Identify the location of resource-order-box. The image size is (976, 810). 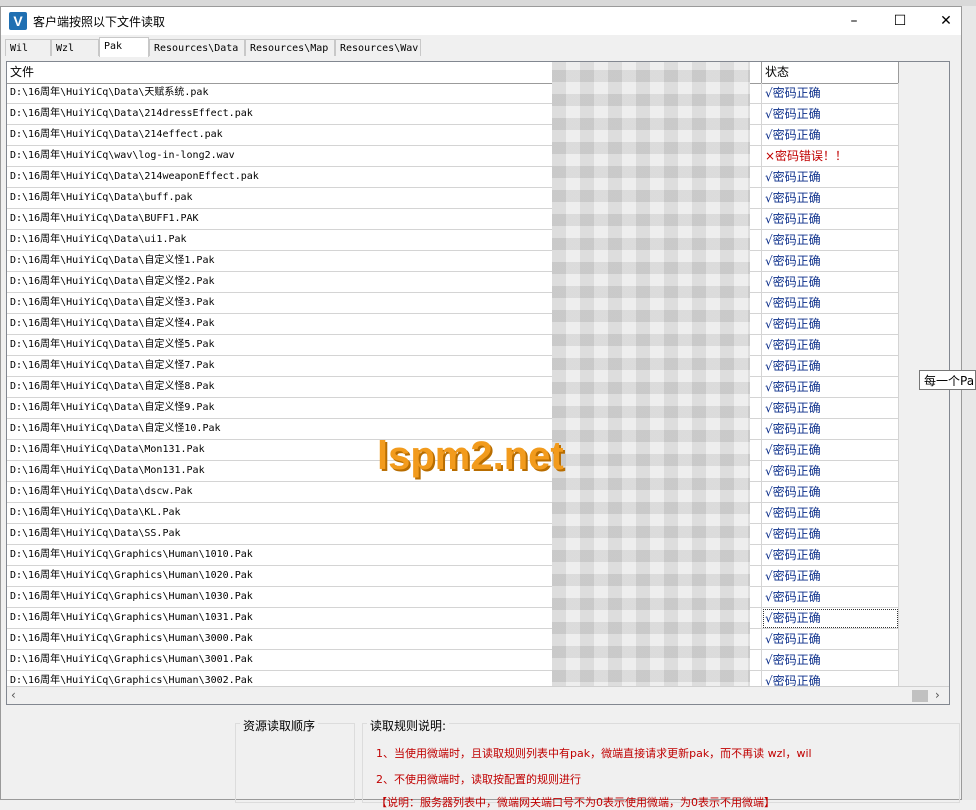
(295, 763).